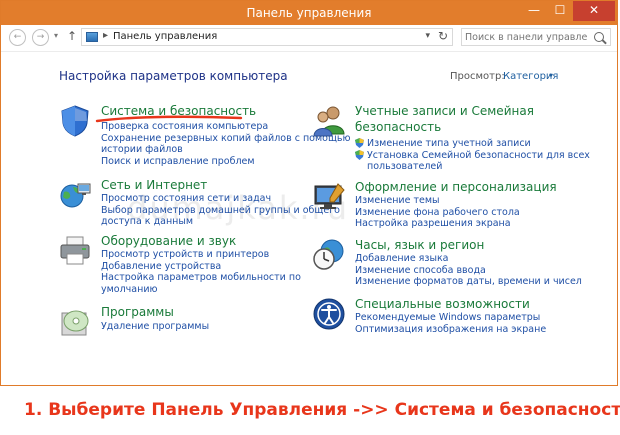 This screenshot has height=435, width=620. What do you see at coordinates (129, 289) in the screenshot?
I see `link-mobility-settings-cont: умолчанию` at bounding box center [129, 289].